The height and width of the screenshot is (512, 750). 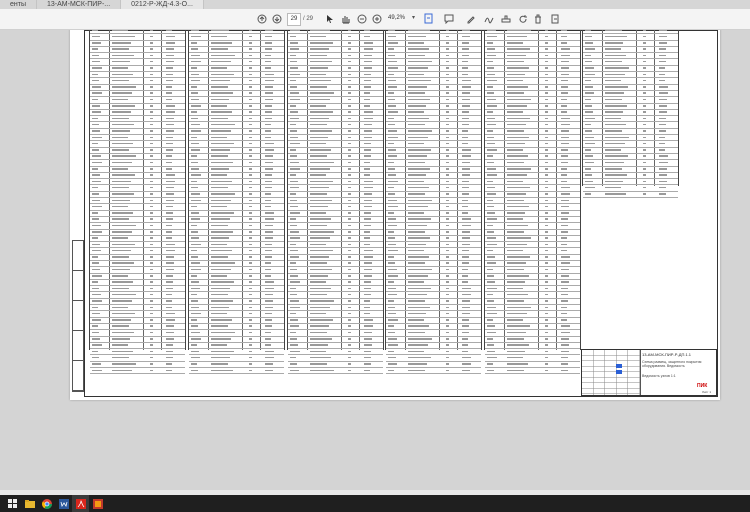 I want to click on file-manager-icon, so click(x=97, y=503).